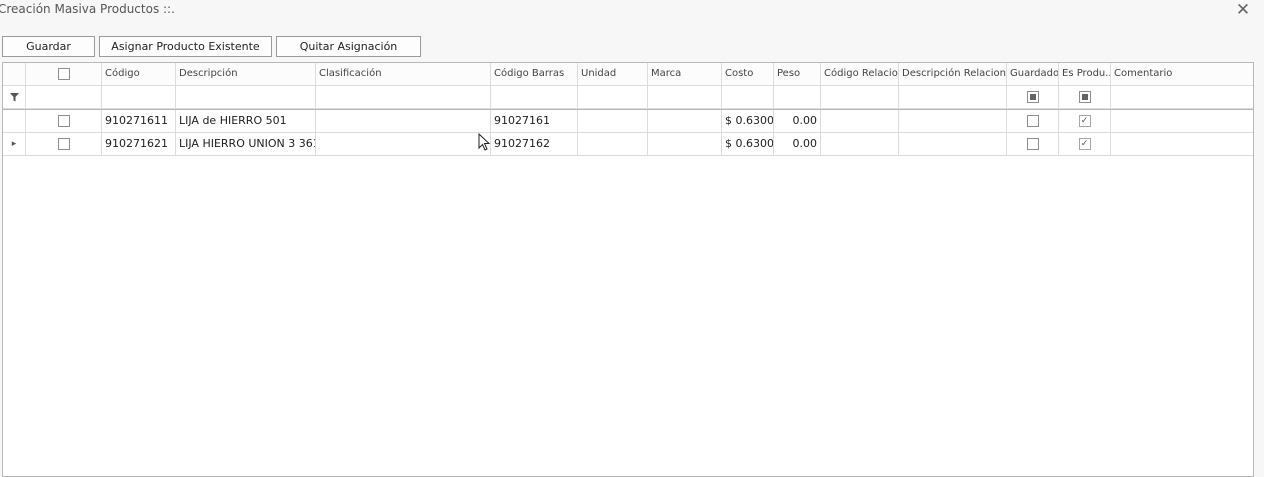 The image size is (1264, 477). What do you see at coordinates (534, 144) in the screenshot?
I see `cell-codigo-barras: 91027162` at bounding box center [534, 144].